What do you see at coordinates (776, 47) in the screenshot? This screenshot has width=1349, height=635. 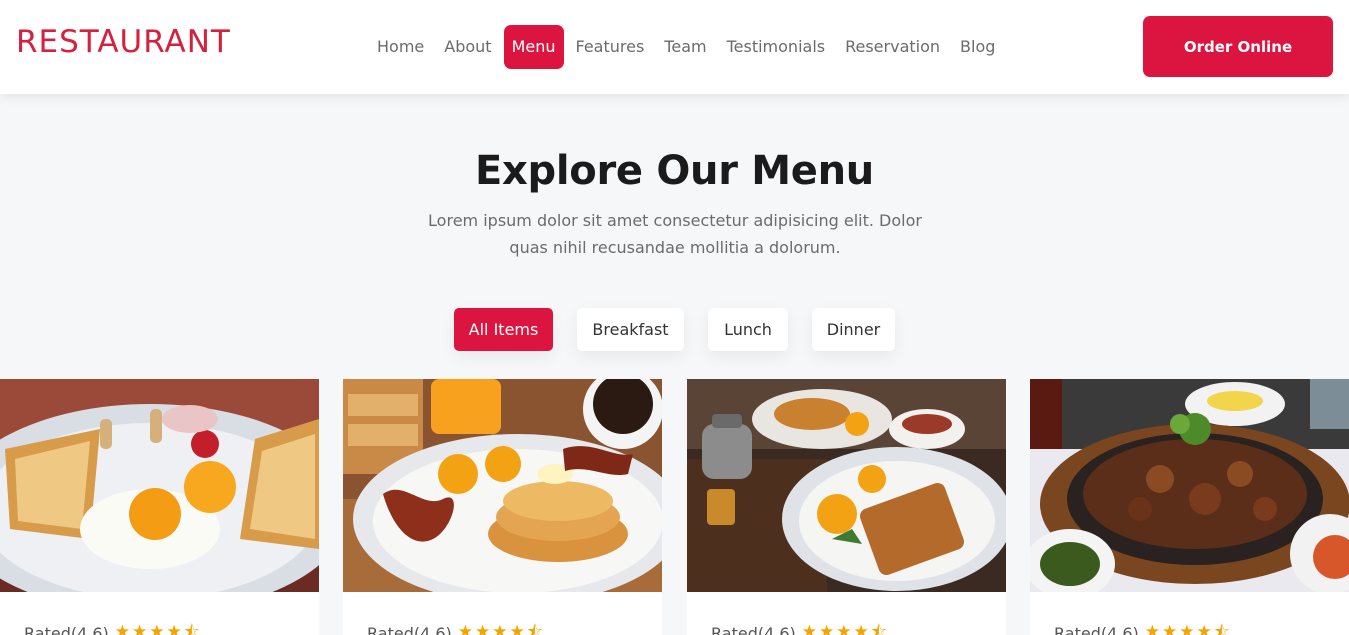 I see `nav-testimonials: Testimonials` at bounding box center [776, 47].